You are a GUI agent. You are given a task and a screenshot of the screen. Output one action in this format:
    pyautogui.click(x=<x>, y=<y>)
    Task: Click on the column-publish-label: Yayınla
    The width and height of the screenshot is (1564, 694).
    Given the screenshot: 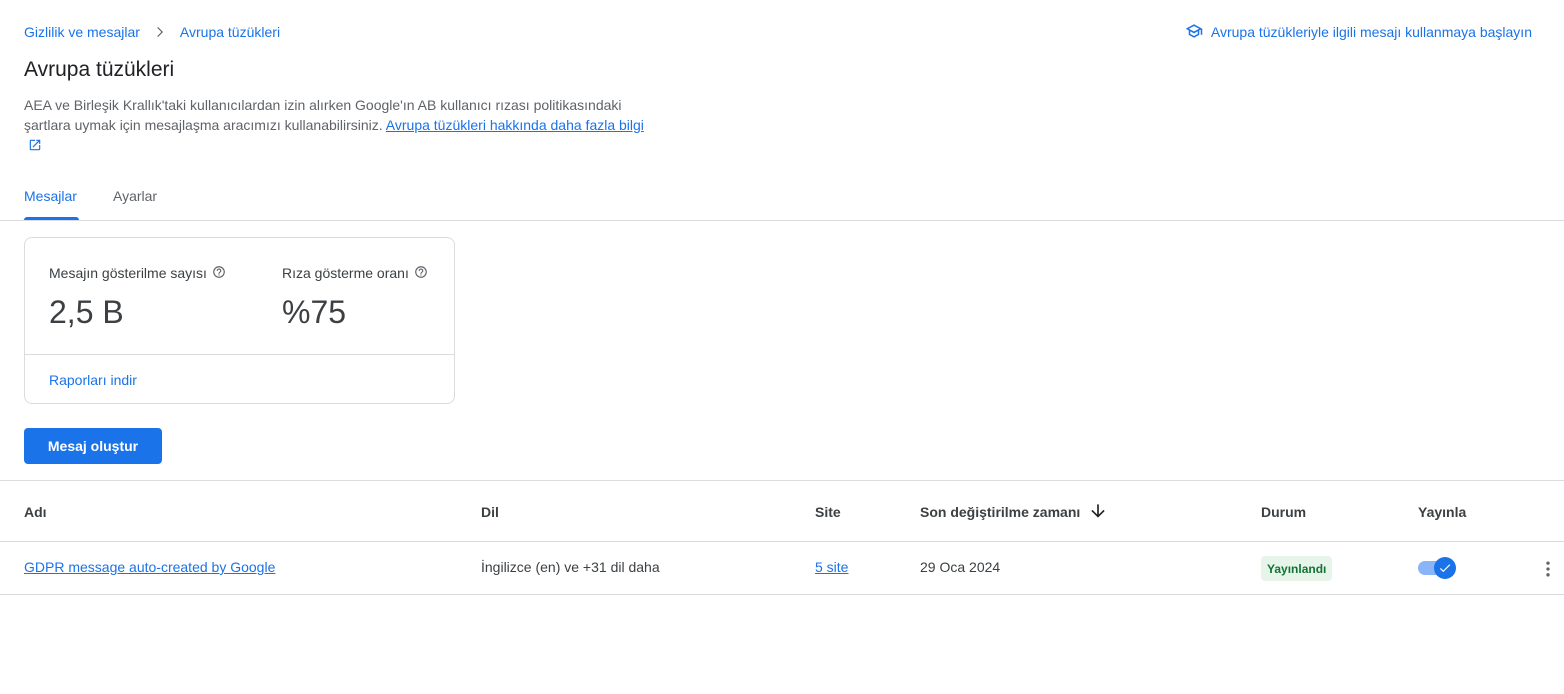 What is the action you would take?
    pyautogui.click(x=1442, y=512)
    